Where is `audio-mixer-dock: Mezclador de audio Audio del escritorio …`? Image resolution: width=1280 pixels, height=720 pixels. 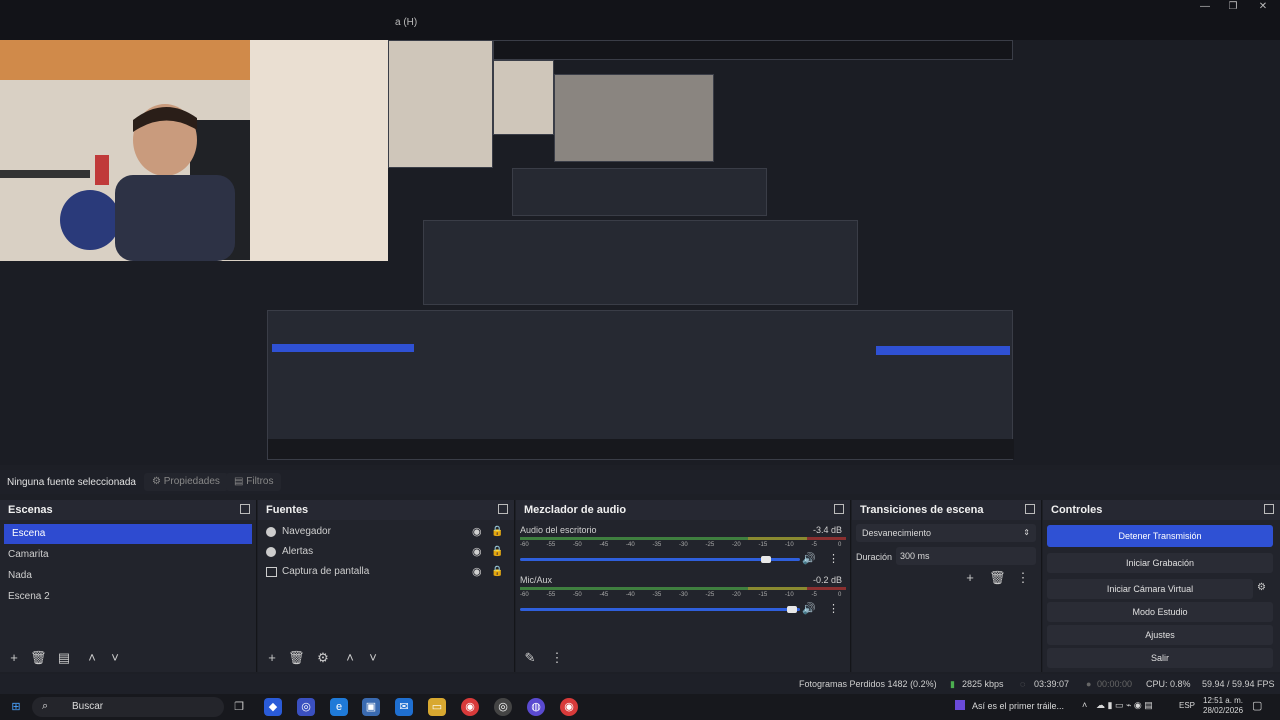 audio-mixer-dock: Mezclador de audio Audio del escritorio … is located at coordinates (683, 586).